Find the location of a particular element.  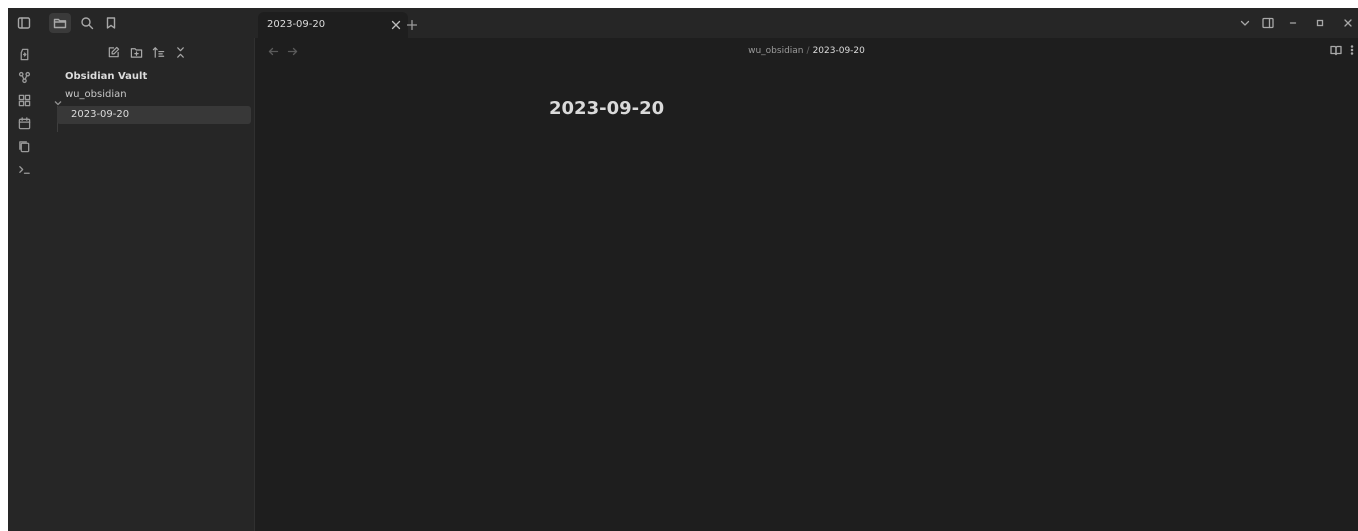

folder-icon is located at coordinates (60, 23).